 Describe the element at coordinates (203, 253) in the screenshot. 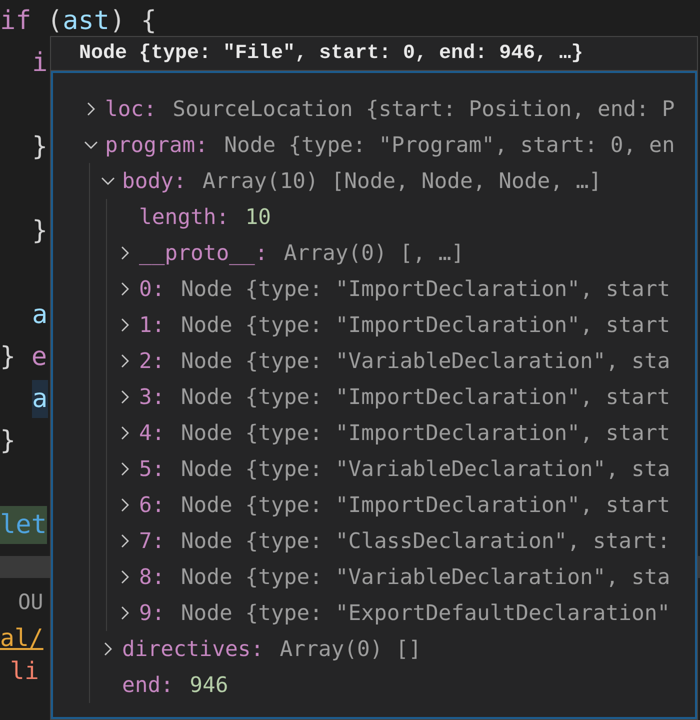

I see `property-key: __proto__:` at that location.